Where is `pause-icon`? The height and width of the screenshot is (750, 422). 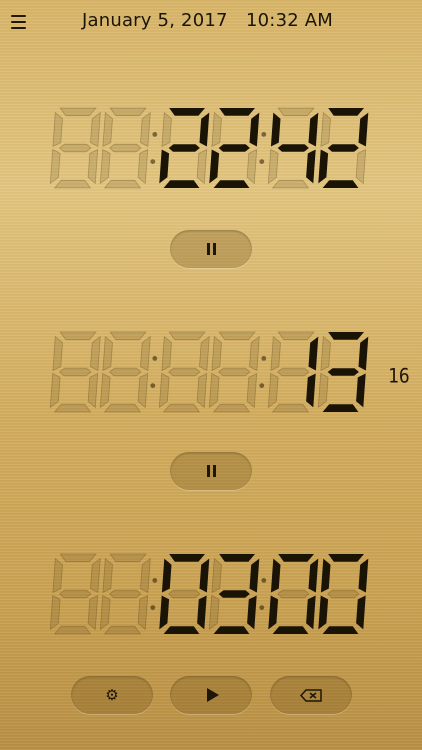
pause-icon is located at coordinates (211, 249).